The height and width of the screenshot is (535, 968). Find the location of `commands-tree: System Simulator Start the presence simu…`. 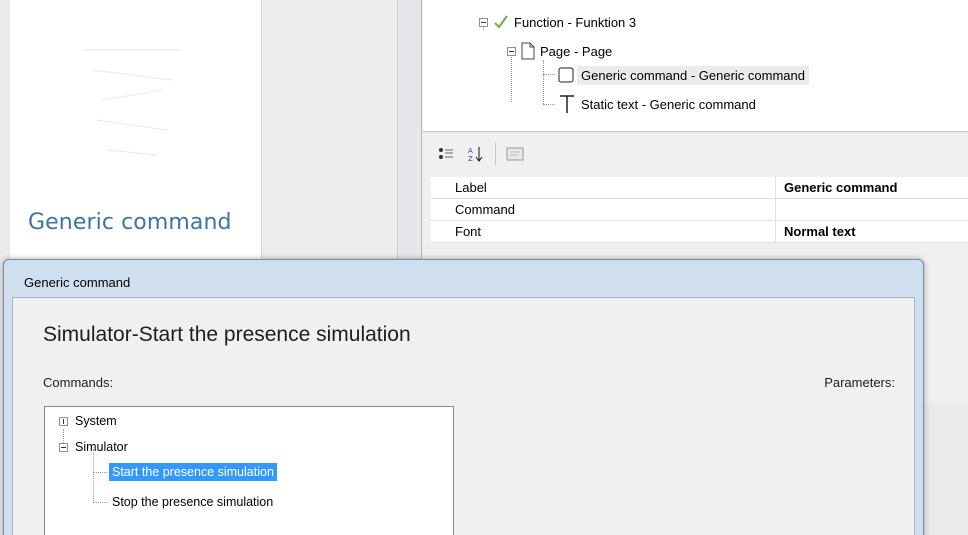

commands-tree: System Simulator Start the presence simu… is located at coordinates (249, 470).